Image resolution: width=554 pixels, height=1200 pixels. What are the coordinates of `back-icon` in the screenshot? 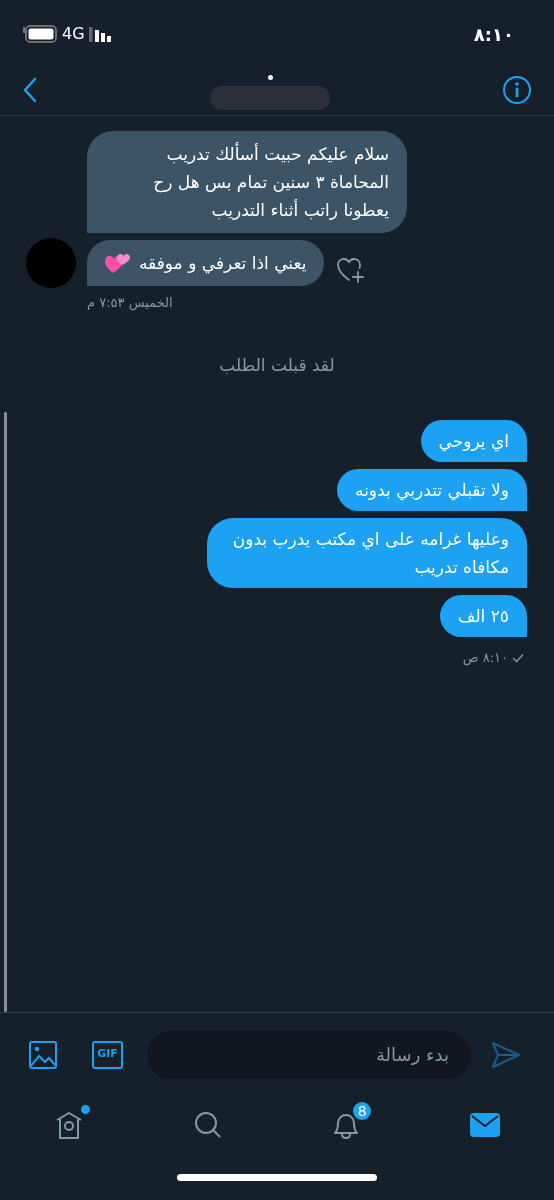 It's located at (30, 89).